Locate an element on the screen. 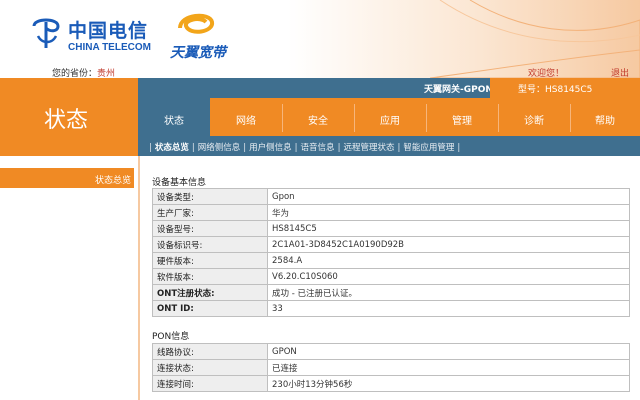 This screenshot has height=400, width=640. tab-help: 帮助 is located at coordinates (605, 117).